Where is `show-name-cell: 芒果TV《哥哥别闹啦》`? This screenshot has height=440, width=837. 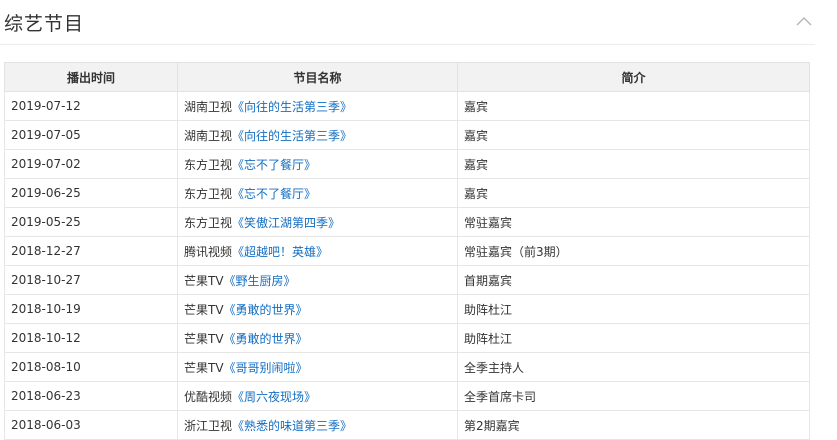 show-name-cell: 芒果TV《哥哥别闹啦》 is located at coordinates (317, 367).